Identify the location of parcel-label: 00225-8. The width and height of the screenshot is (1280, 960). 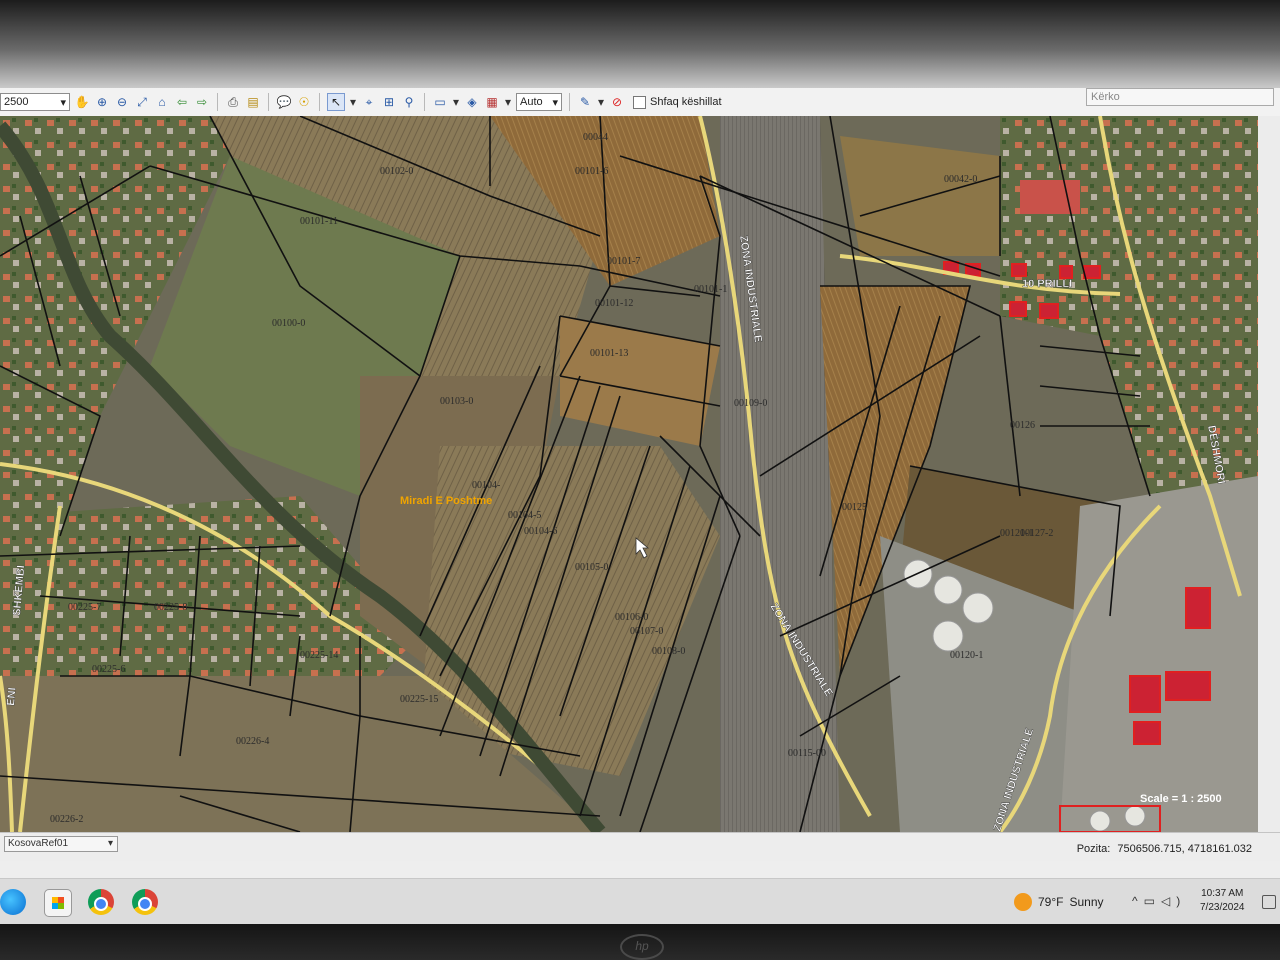
(170, 607).